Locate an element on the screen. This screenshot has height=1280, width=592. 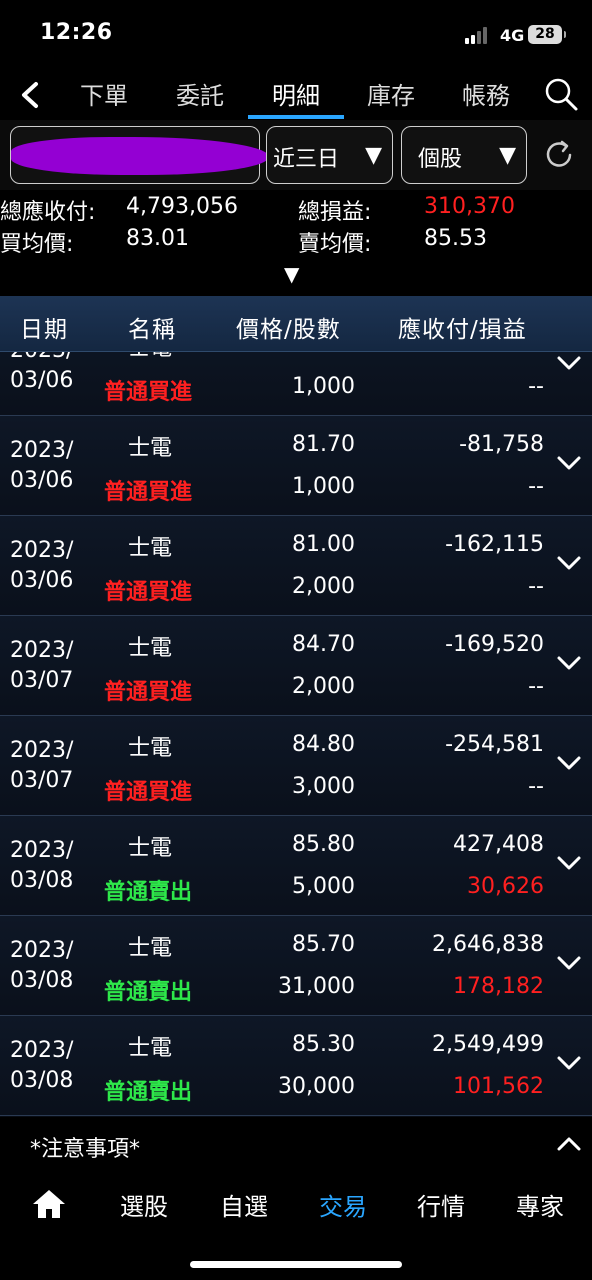
row-amount: -162,115 is located at coordinates (494, 544).